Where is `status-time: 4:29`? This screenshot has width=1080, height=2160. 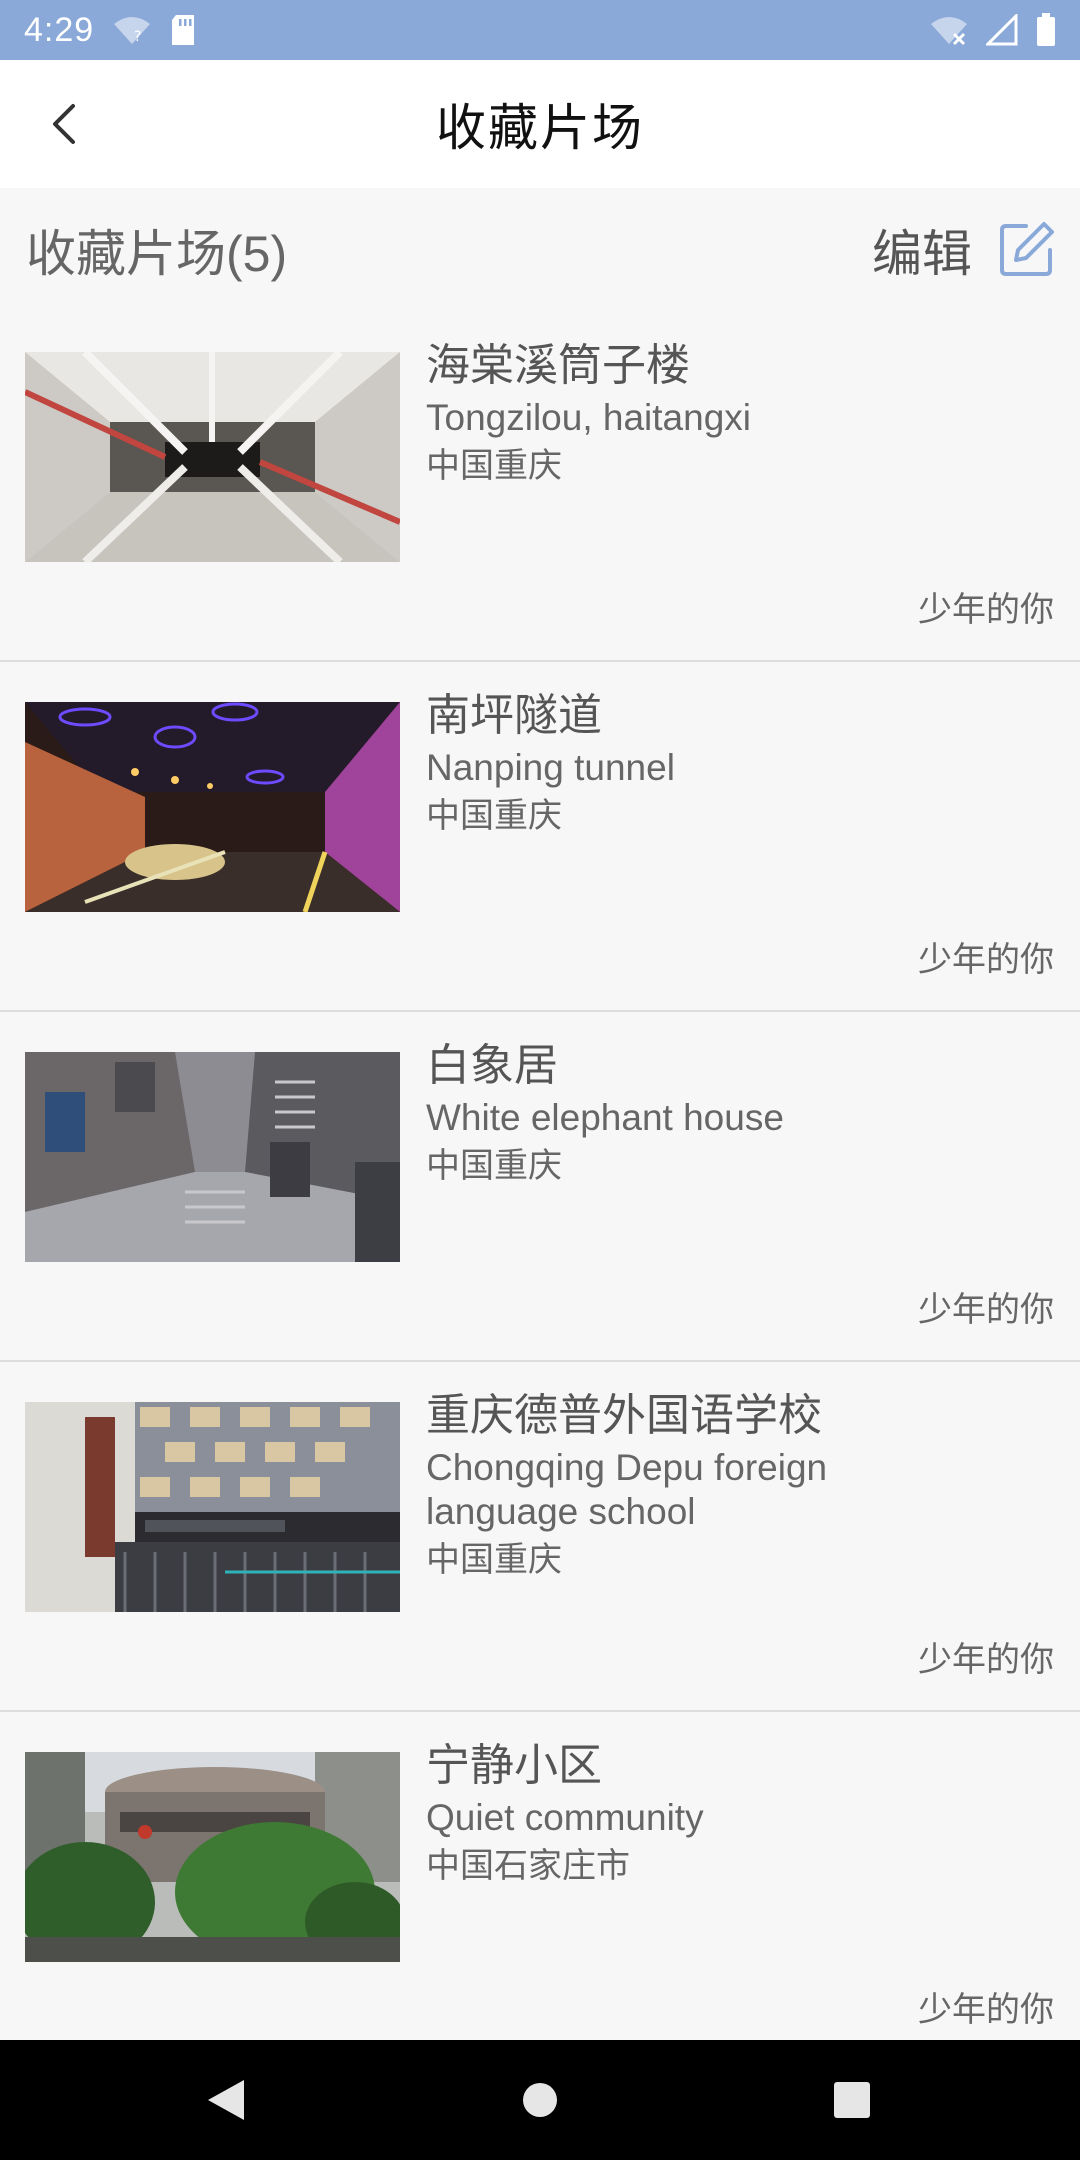
status-time: 4:29 is located at coordinates (59, 29).